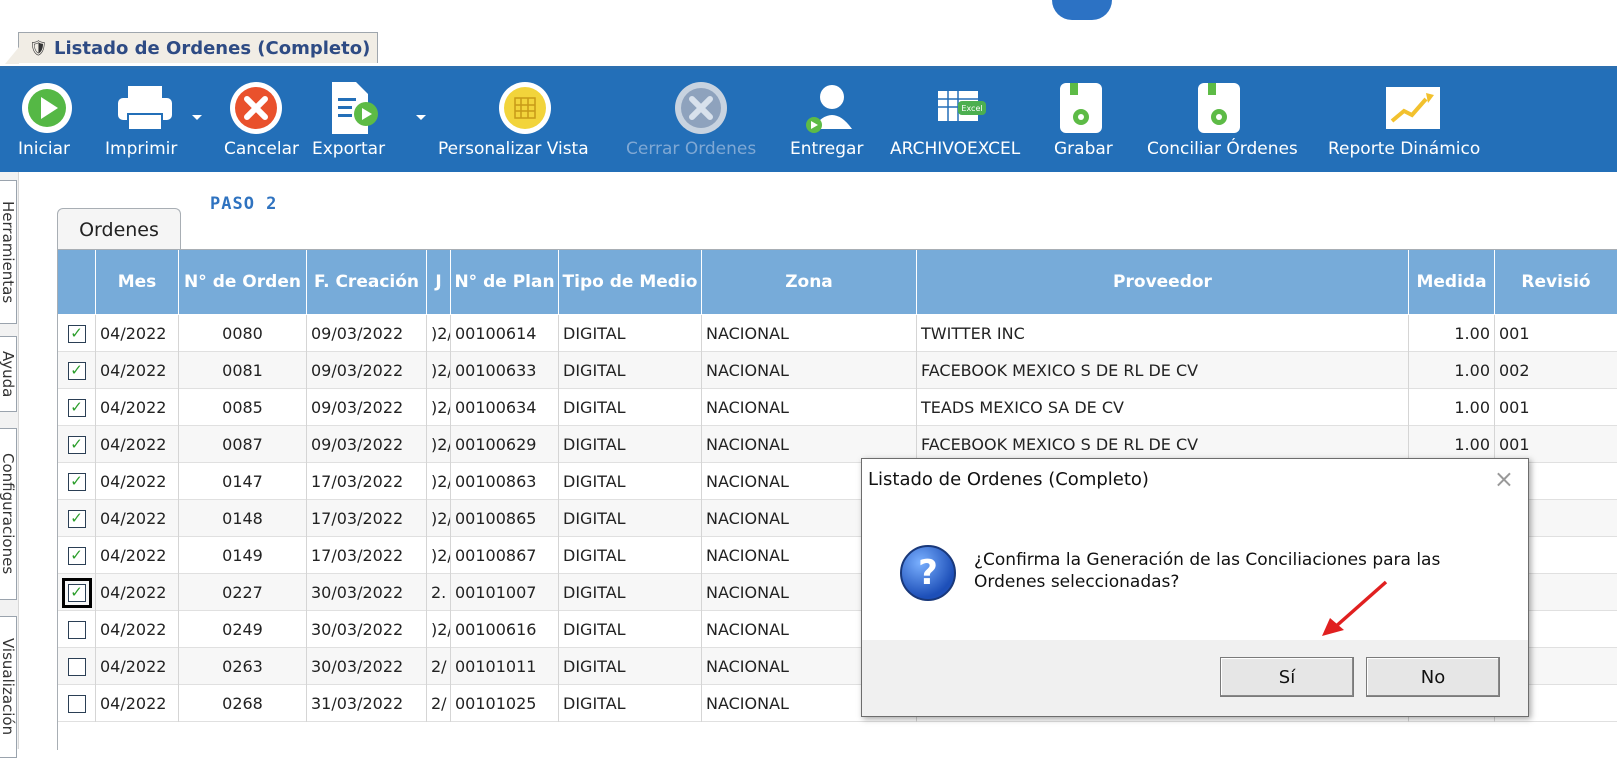 The image size is (1617, 758). What do you see at coordinates (809, 282) in the screenshot?
I see `column-header: Zona` at bounding box center [809, 282].